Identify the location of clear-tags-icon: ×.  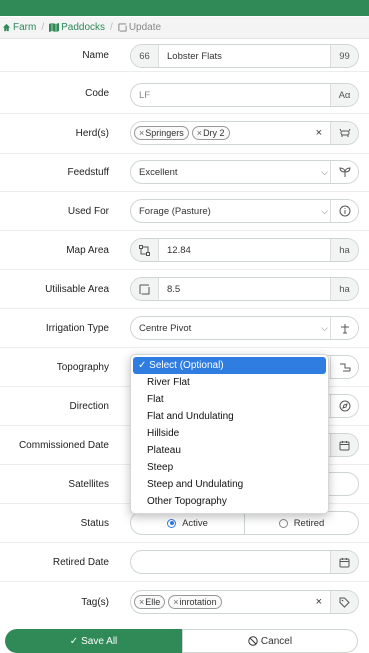
(319, 602).